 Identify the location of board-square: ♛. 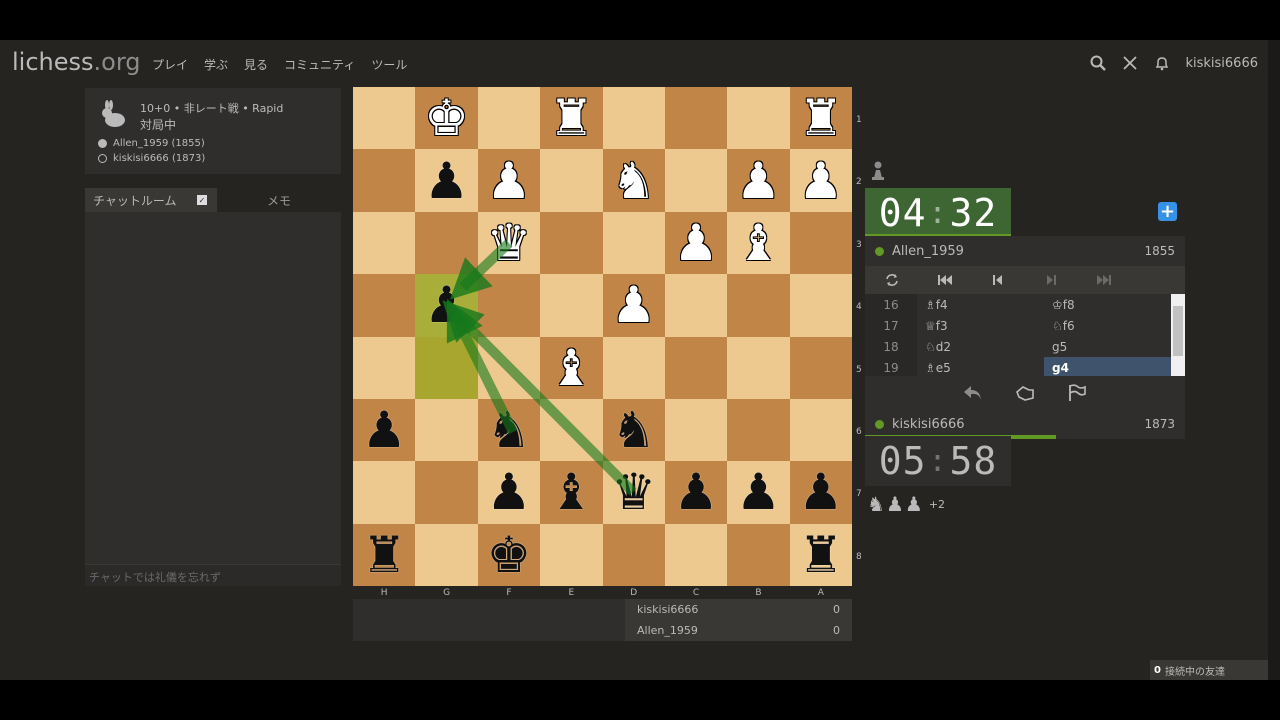
(509, 243).